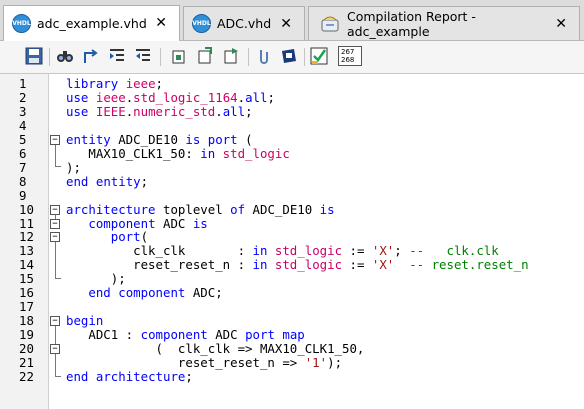  Describe the element at coordinates (143, 56) in the screenshot. I see `outdent-icon` at that location.